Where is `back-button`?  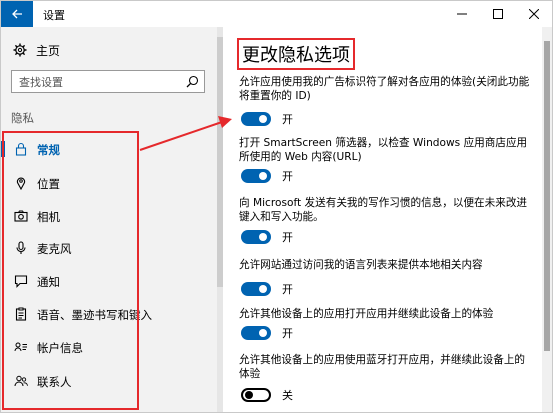 back-button is located at coordinates (17, 14).